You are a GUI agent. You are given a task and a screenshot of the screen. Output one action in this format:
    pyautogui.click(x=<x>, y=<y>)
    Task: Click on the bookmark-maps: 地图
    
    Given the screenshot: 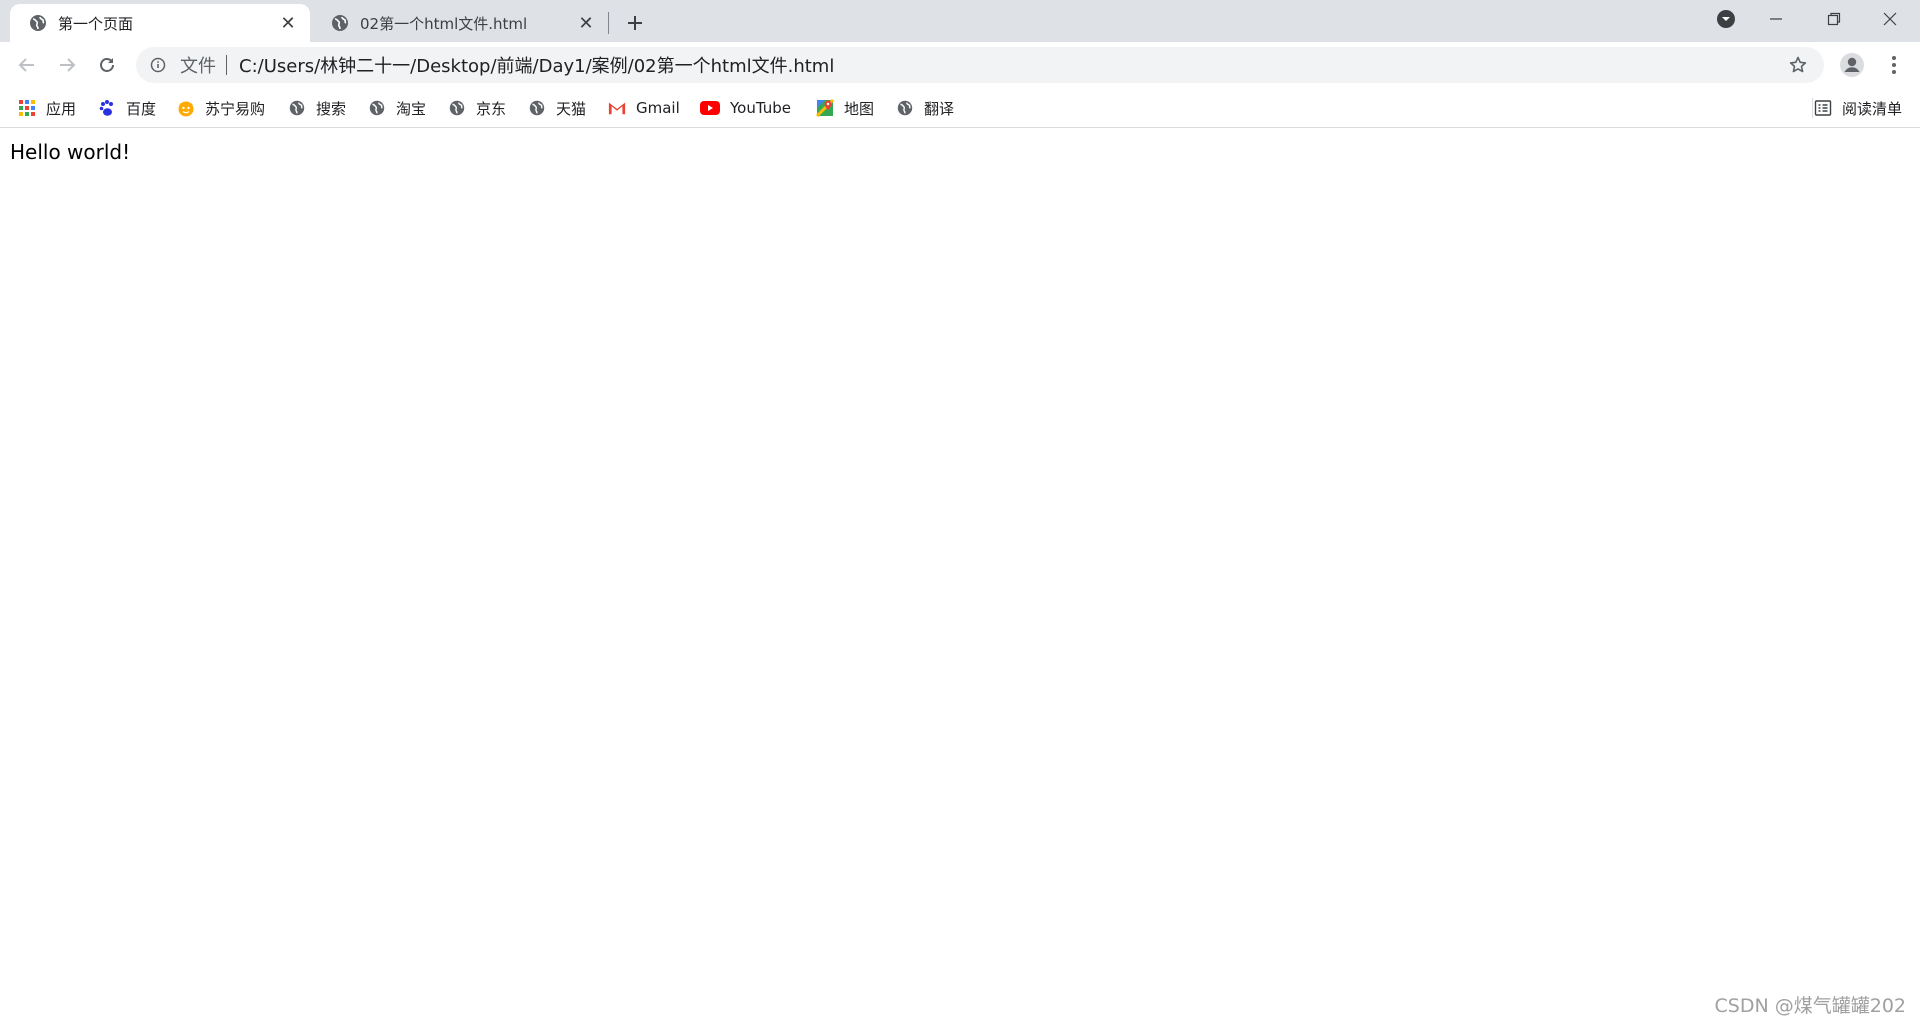 What is the action you would take?
    pyautogui.click(x=845, y=108)
    